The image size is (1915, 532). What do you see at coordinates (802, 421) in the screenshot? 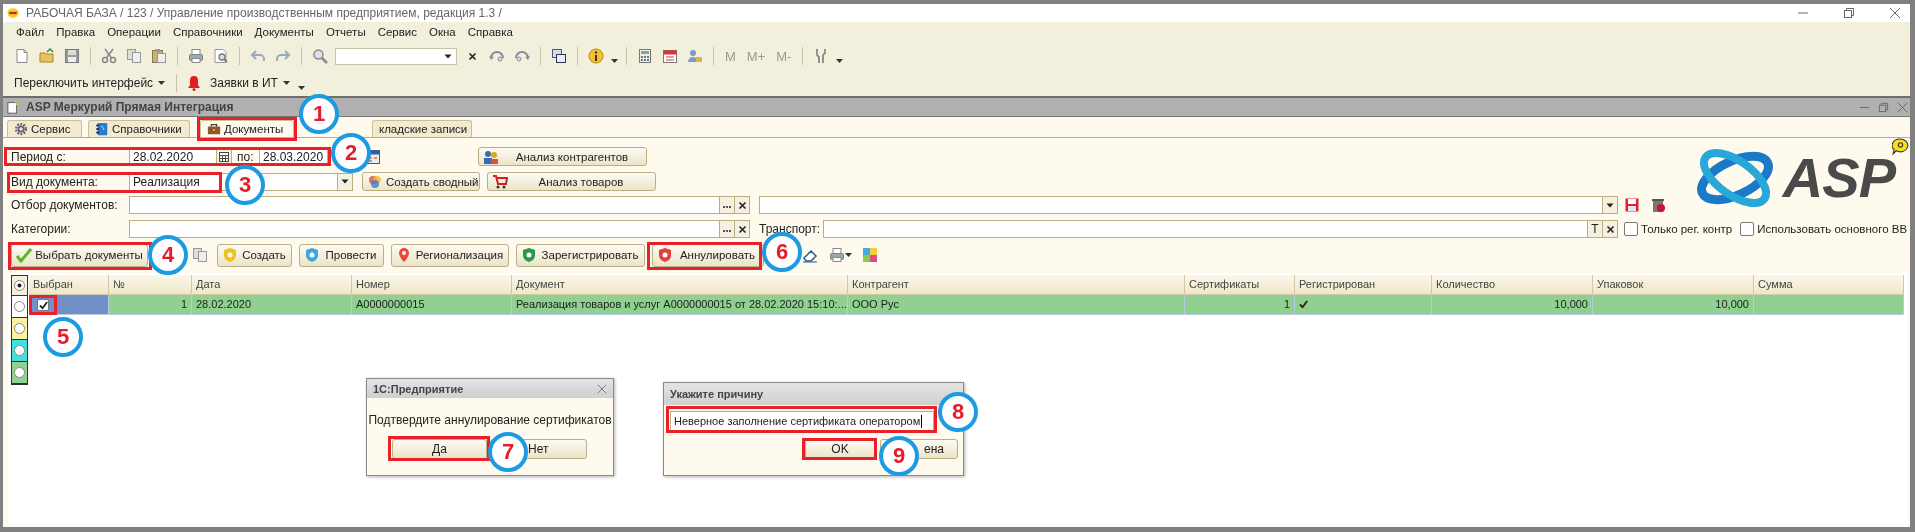
I see `reason-field: Неверное заполнение сертификата оператором` at bounding box center [802, 421].